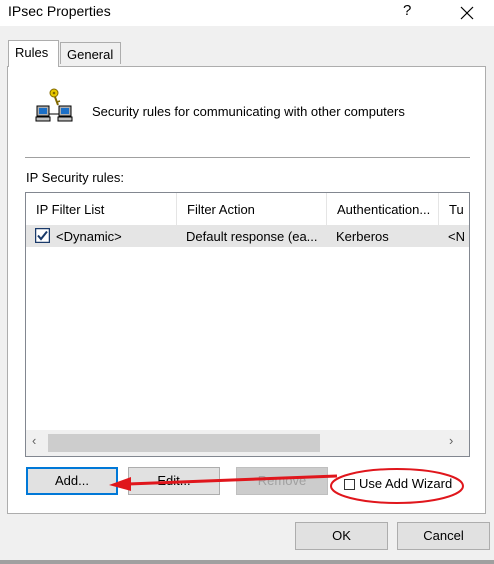  I want to click on use-add-wizard-label: Use Add Wizard, so click(405, 483).